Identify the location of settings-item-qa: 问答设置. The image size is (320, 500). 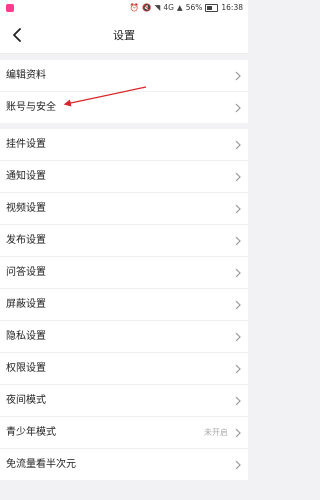
(124, 273).